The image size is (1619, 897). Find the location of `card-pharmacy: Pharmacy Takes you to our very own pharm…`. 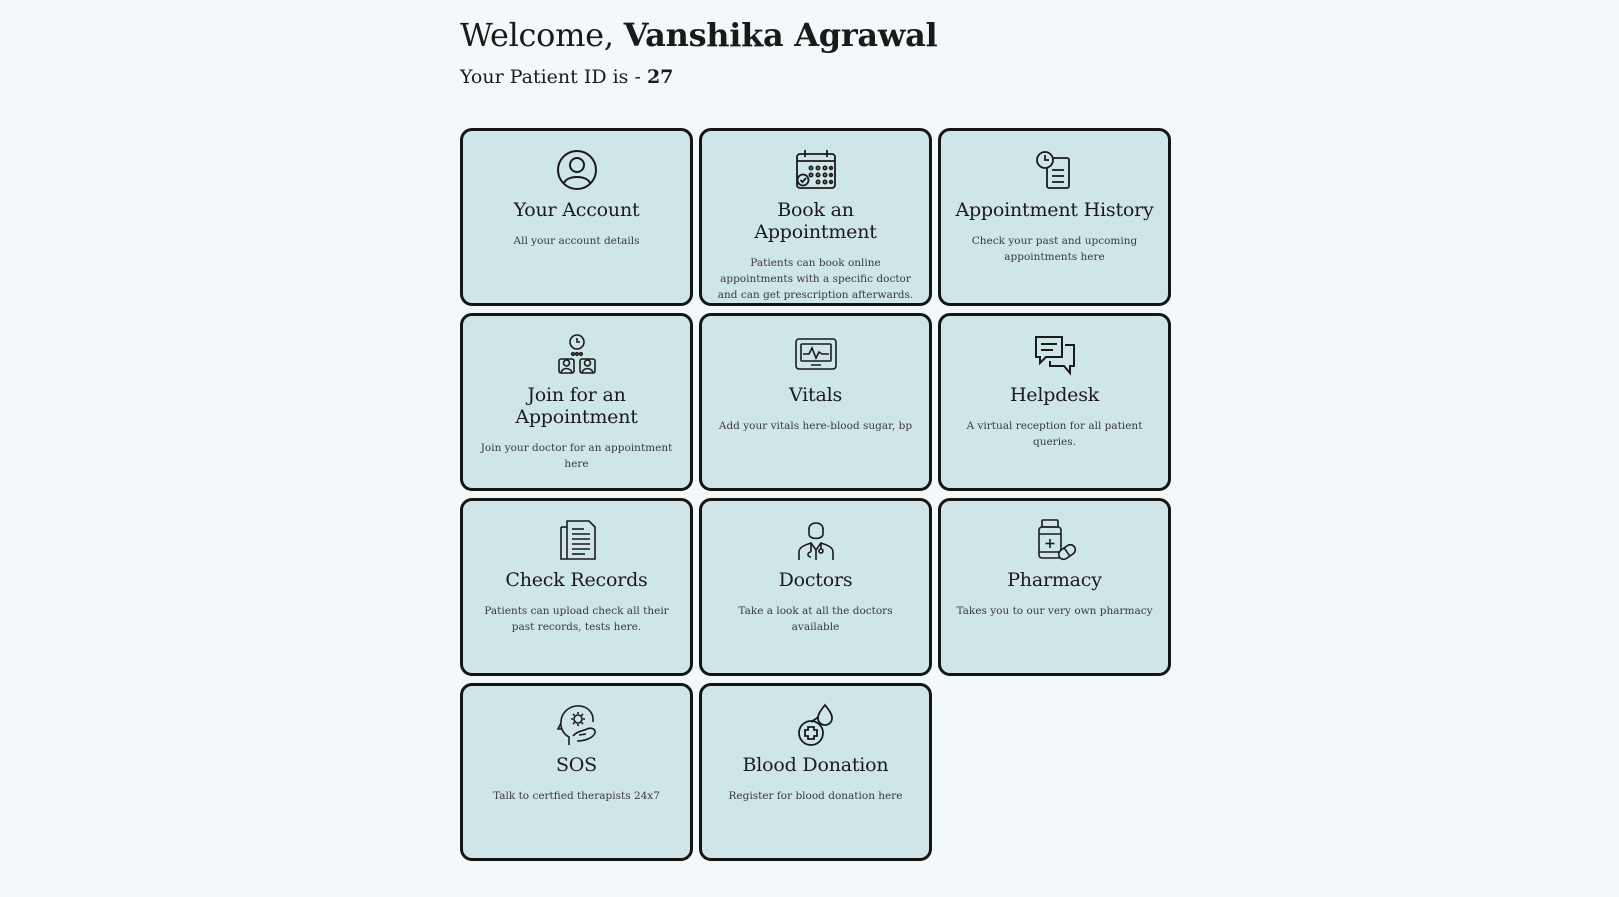

card-pharmacy: Pharmacy Takes you to our very own pharm… is located at coordinates (1054, 587).